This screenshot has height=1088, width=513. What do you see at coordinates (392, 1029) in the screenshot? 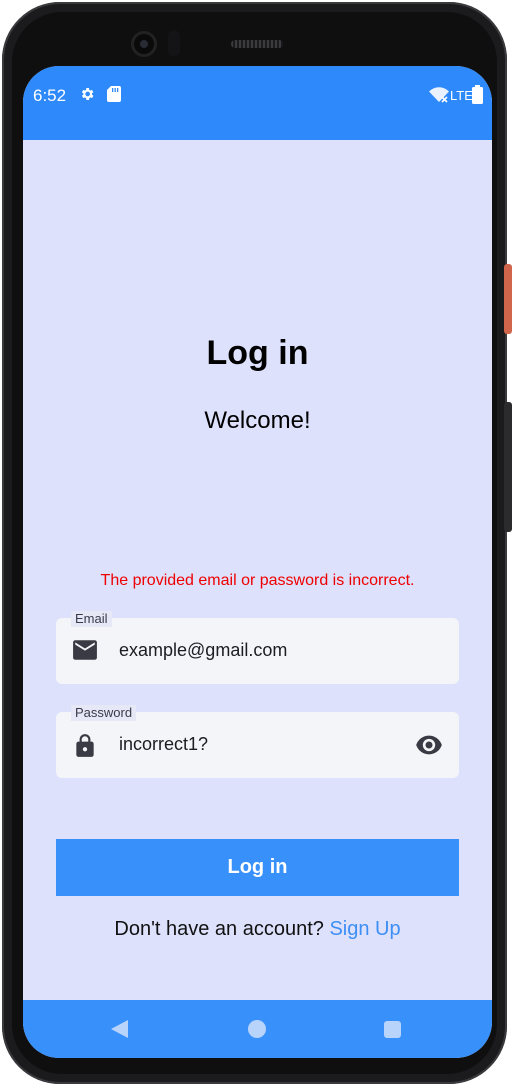
I see `recents-square-icon` at bounding box center [392, 1029].